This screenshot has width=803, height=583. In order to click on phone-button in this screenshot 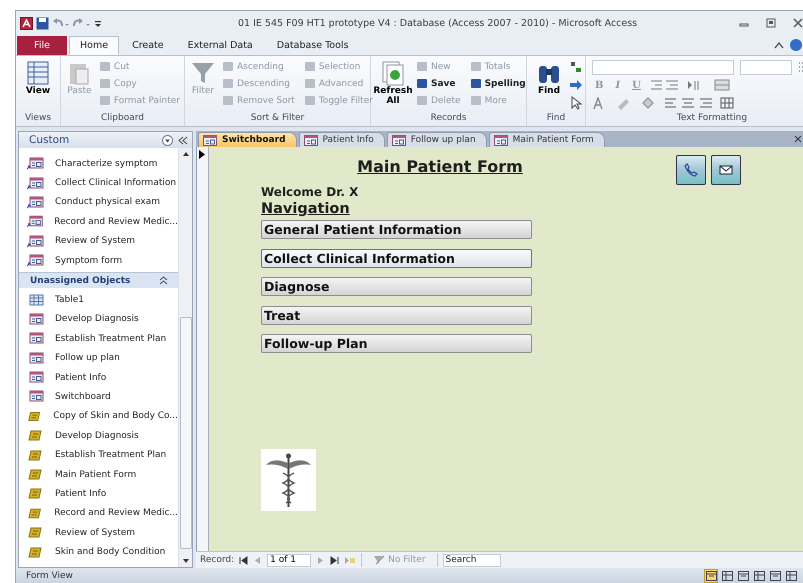, I will do `click(691, 170)`.